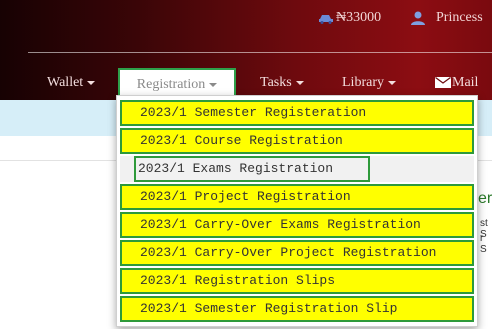  What do you see at coordinates (241, 140) in the screenshot?
I see `menu-item-label: 2023/1 Course Registration` at bounding box center [241, 140].